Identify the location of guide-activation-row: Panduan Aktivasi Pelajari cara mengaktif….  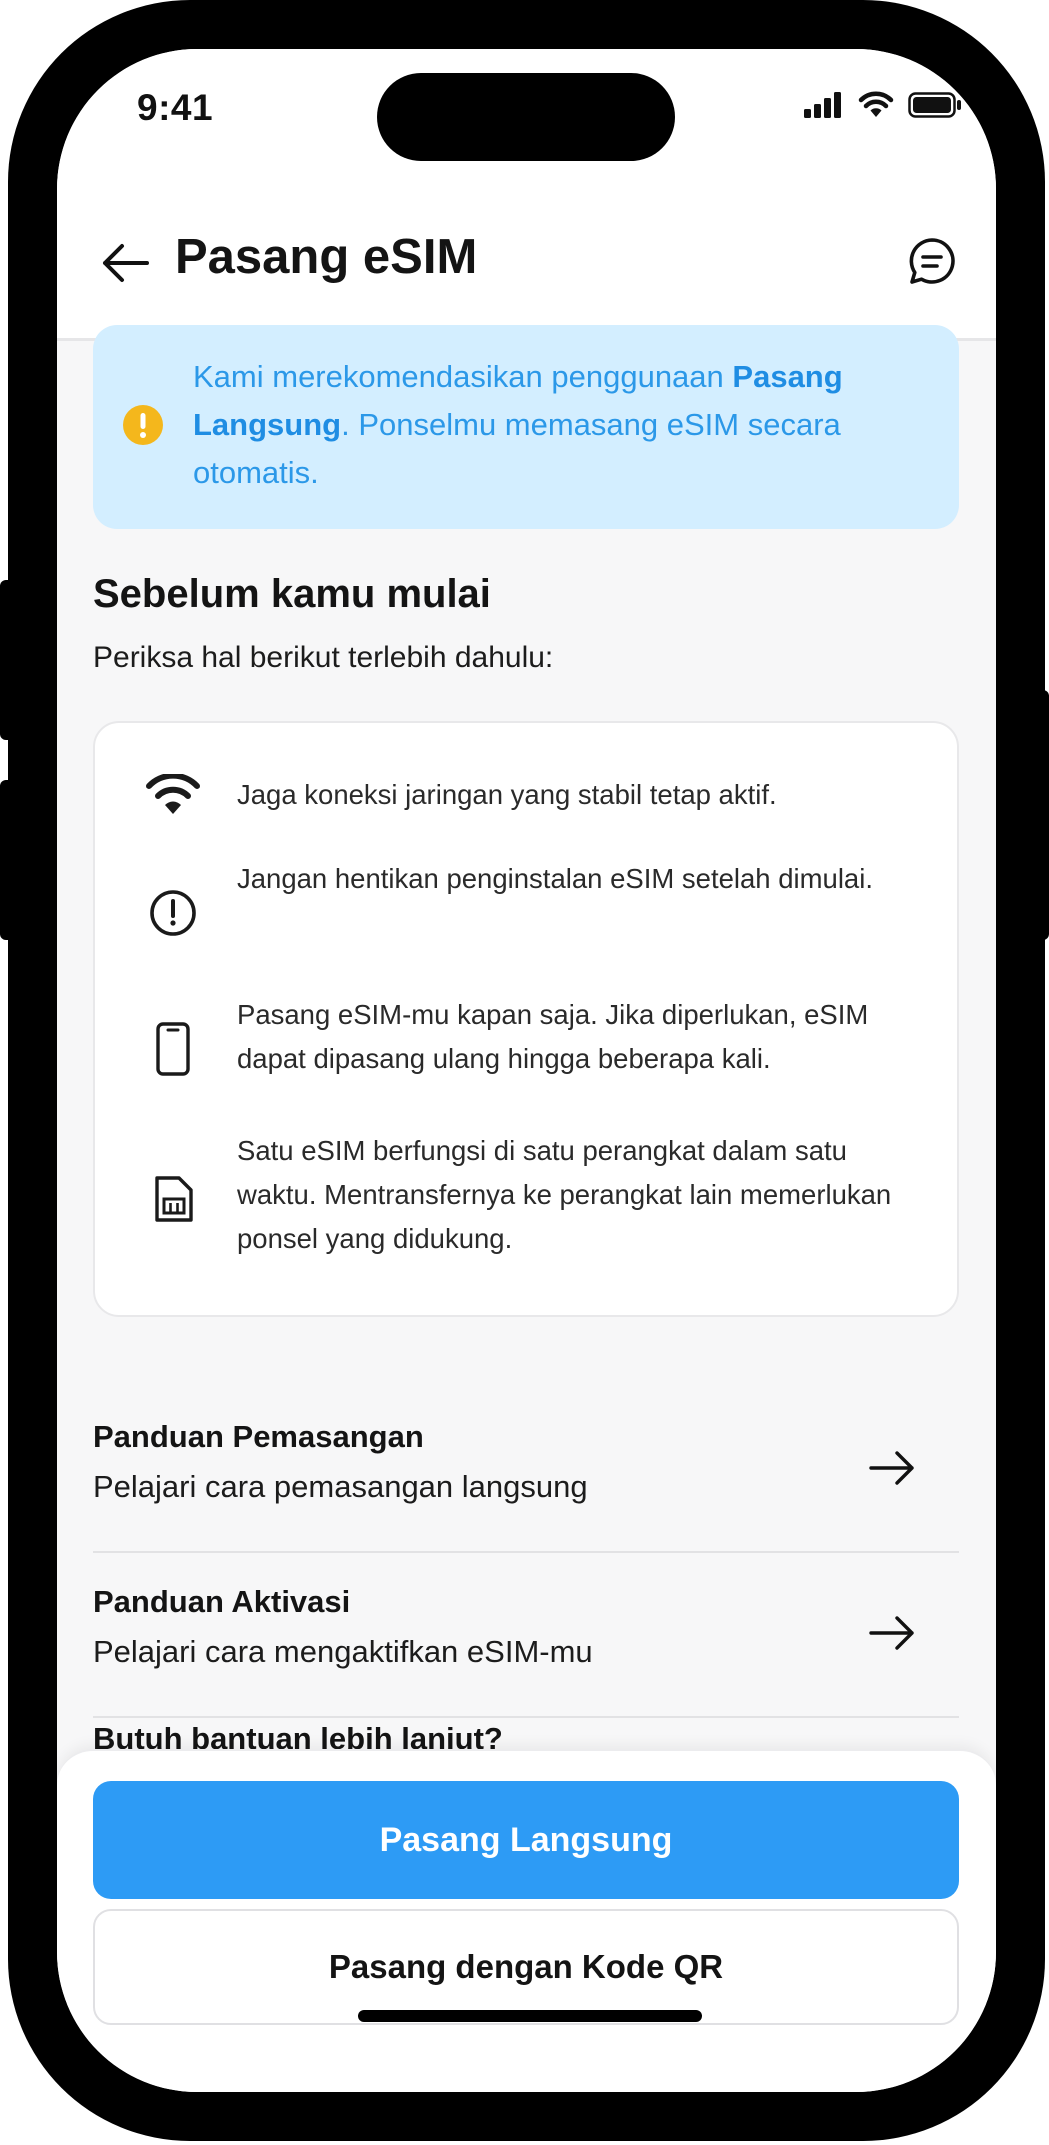
(526, 1636).